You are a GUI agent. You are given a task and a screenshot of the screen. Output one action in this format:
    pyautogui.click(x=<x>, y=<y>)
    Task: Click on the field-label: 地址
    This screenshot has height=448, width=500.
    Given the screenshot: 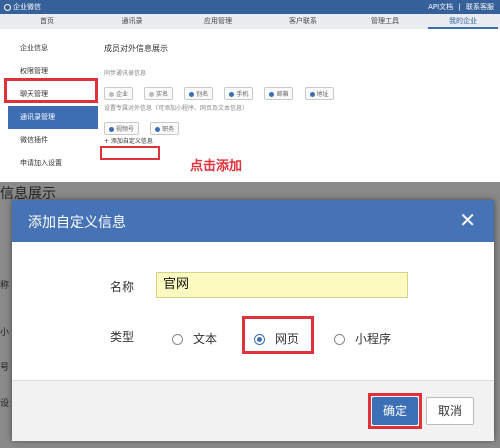 What is the action you would take?
    pyautogui.click(x=322, y=94)
    